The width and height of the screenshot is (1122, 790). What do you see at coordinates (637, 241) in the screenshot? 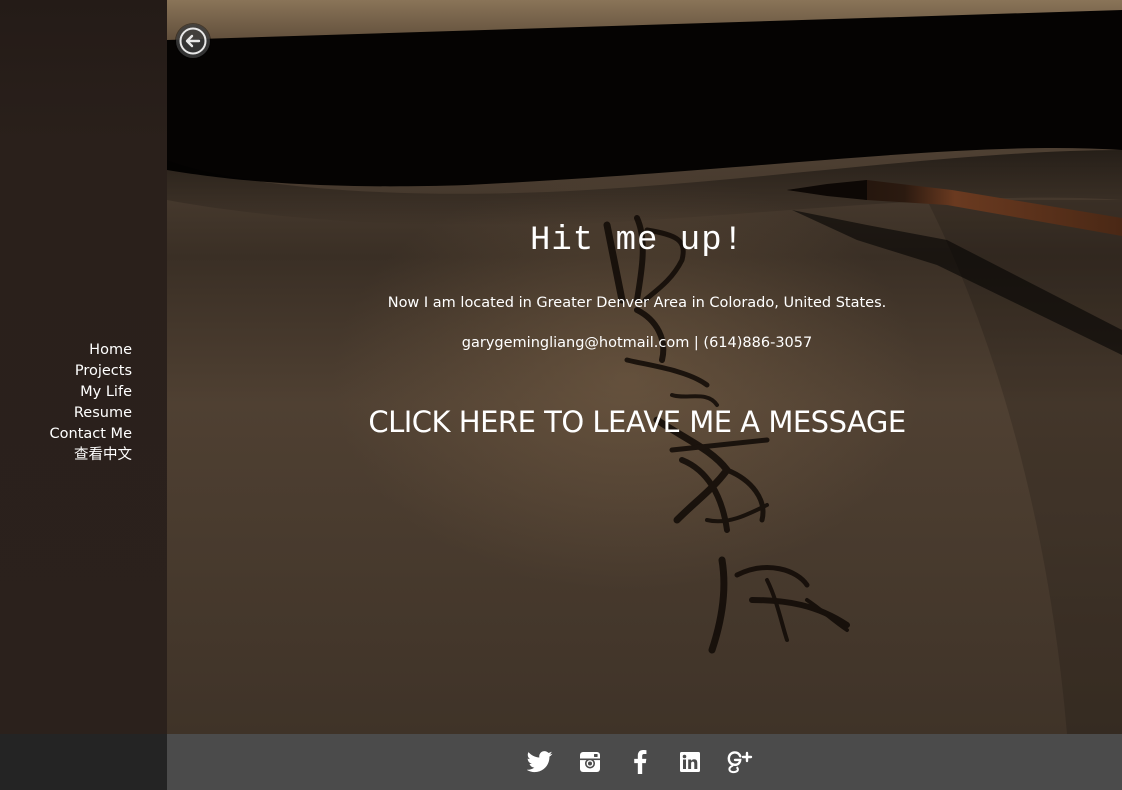
I see `page-title: Hit me up!` at bounding box center [637, 241].